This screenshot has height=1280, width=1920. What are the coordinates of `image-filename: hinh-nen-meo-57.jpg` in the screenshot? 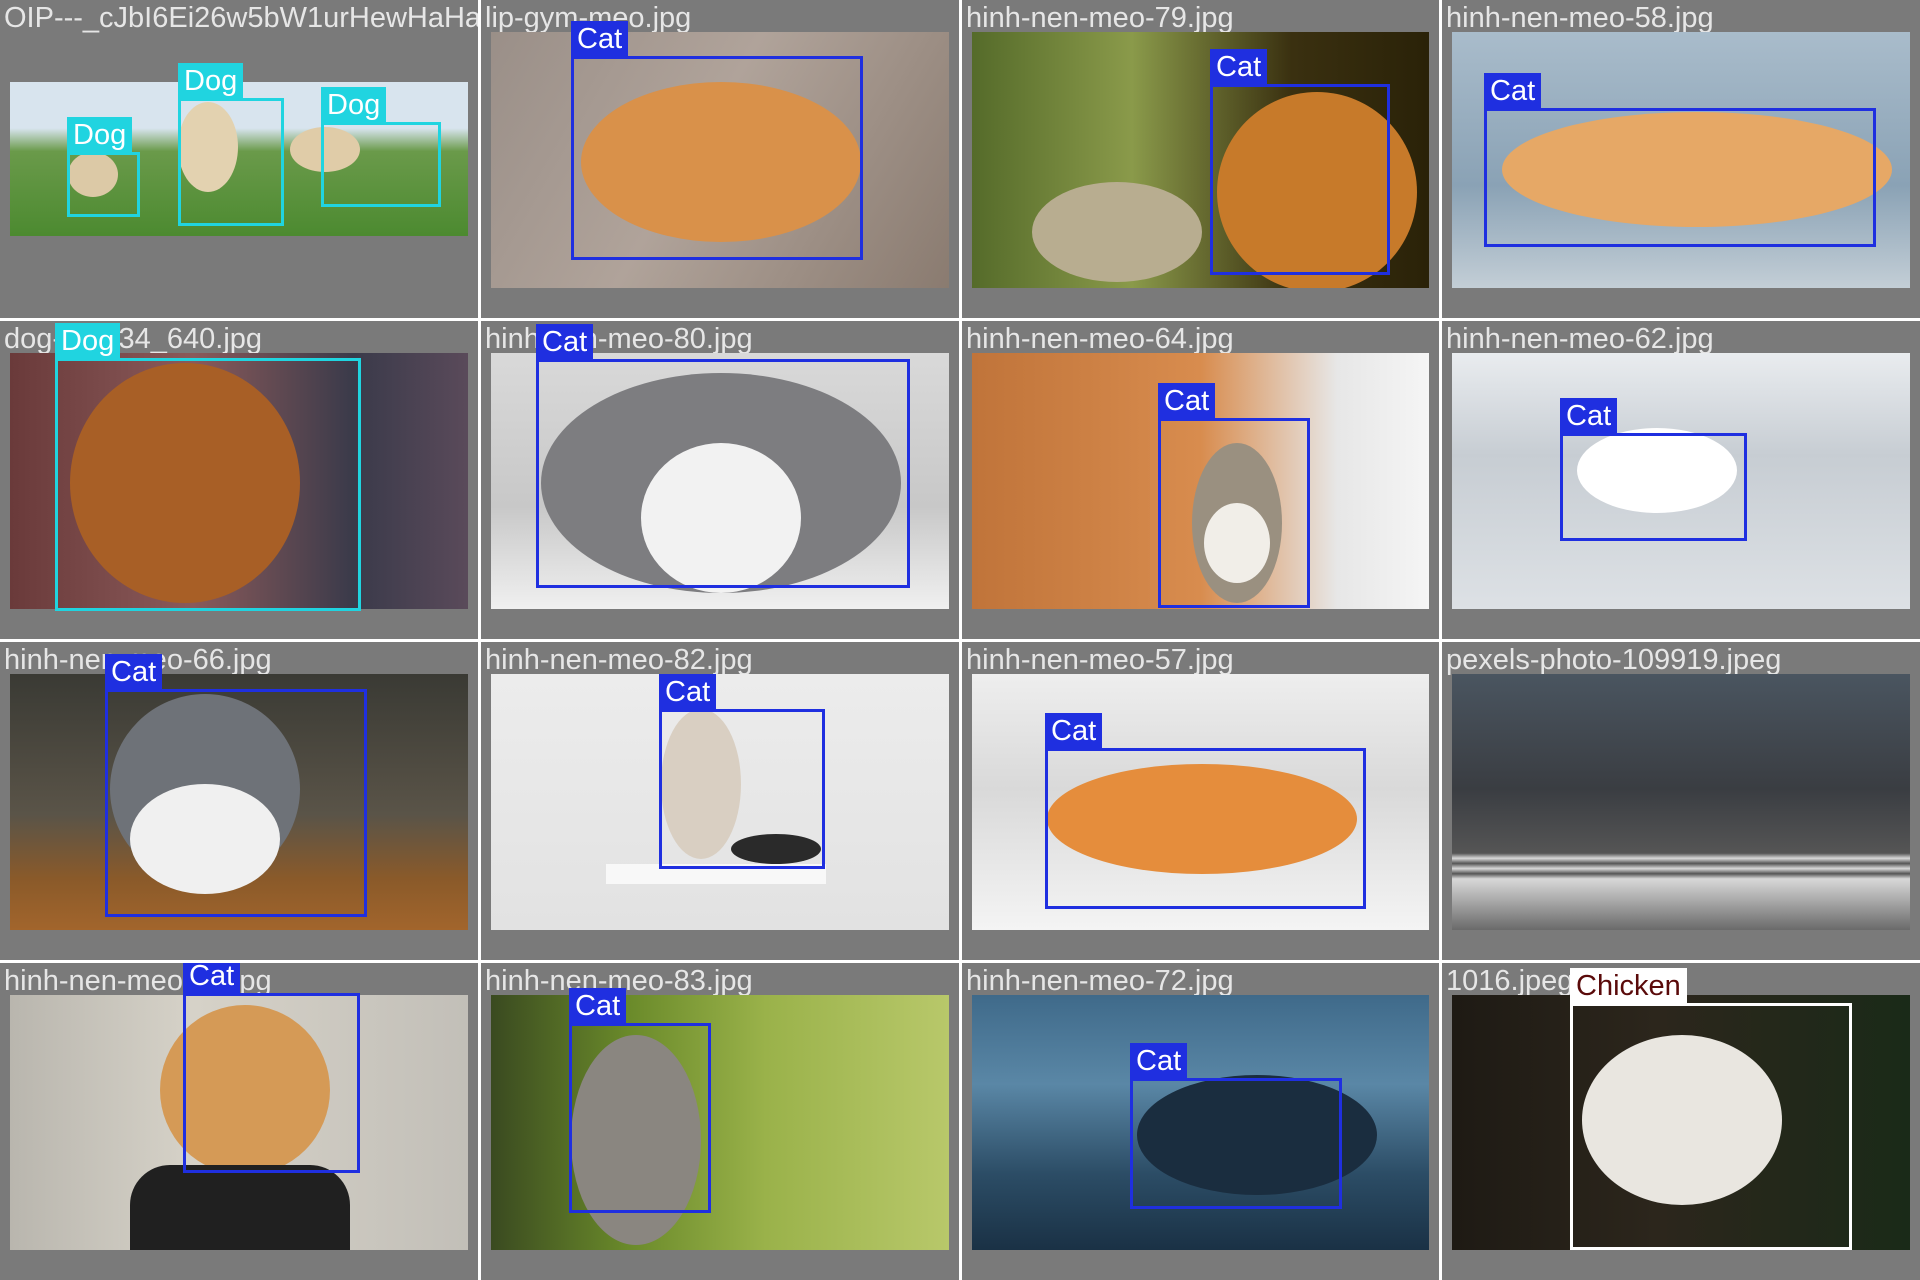 It's located at (1100, 660).